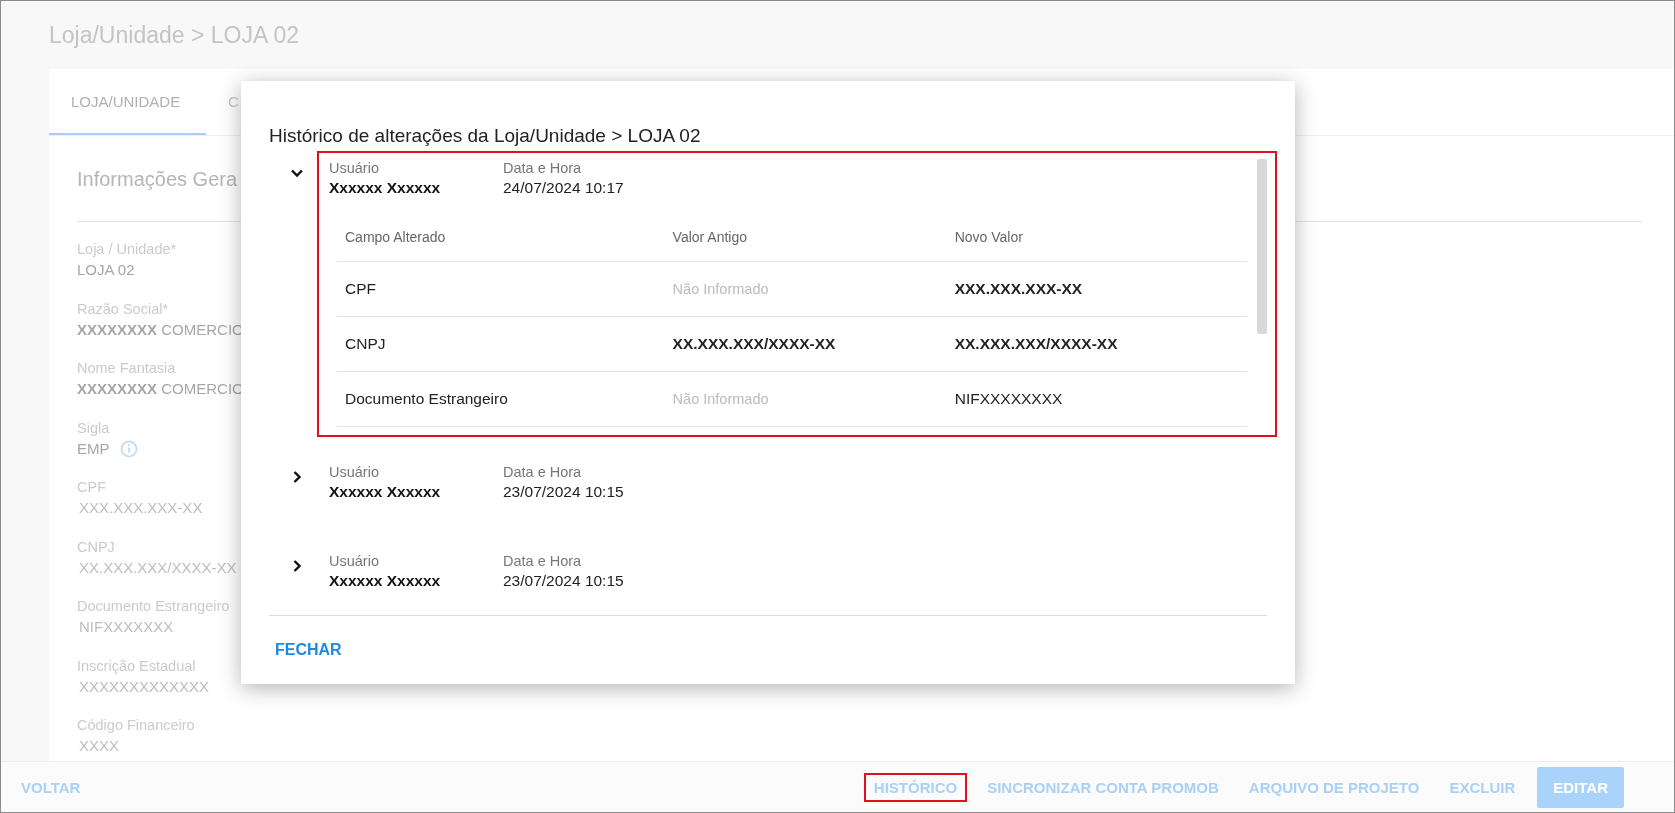 This screenshot has width=1675, height=813. What do you see at coordinates (915, 787) in the screenshot?
I see `action-button: HISTÓRICO` at bounding box center [915, 787].